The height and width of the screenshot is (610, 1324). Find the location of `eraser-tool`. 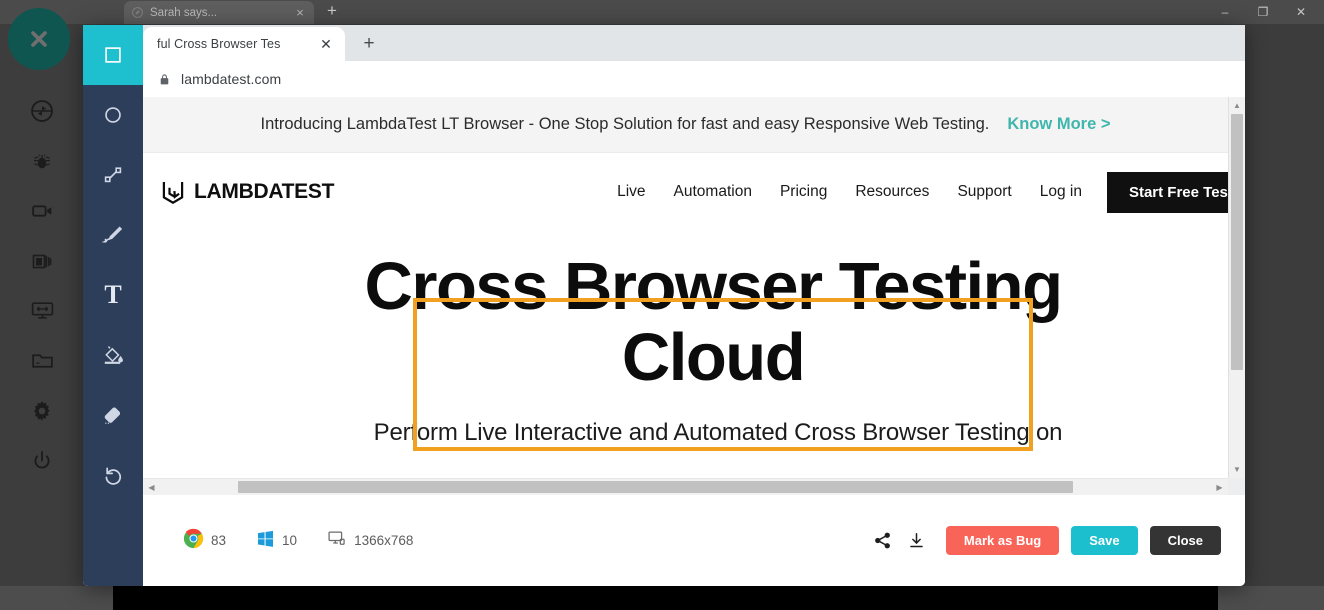

eraser-tool is located at coordinates (113, 415).